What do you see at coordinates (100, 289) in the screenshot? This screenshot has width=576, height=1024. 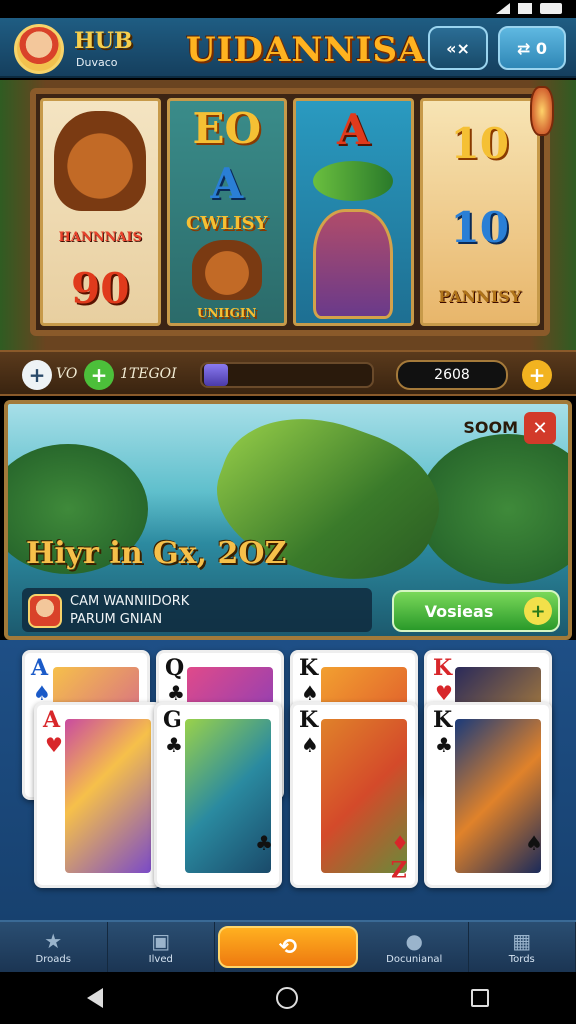 I see `reel-1-value: 90` at bounding box center [100, 289].